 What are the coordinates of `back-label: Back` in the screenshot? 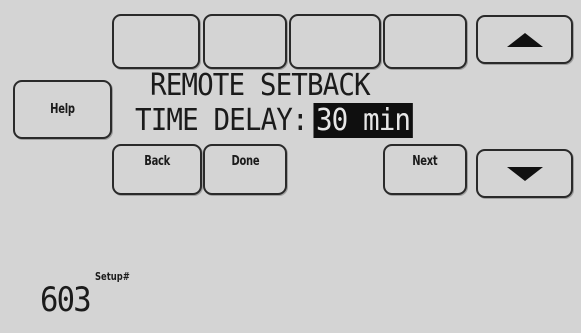 It's located at (157, 161).